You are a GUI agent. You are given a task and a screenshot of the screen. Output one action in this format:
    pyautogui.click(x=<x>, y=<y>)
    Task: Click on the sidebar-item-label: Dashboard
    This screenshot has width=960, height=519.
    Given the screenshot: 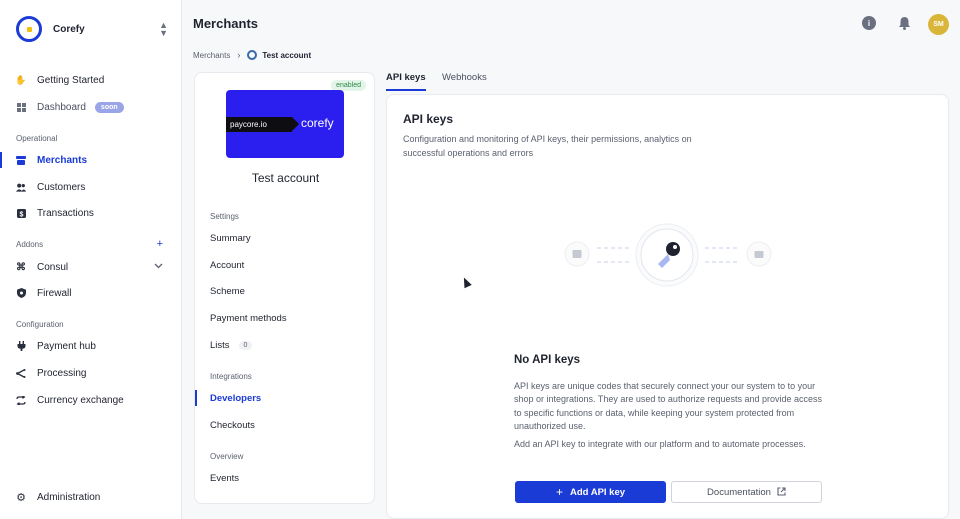 What is the action you would take?
    pyautogui.click(x=61, y=107)
    